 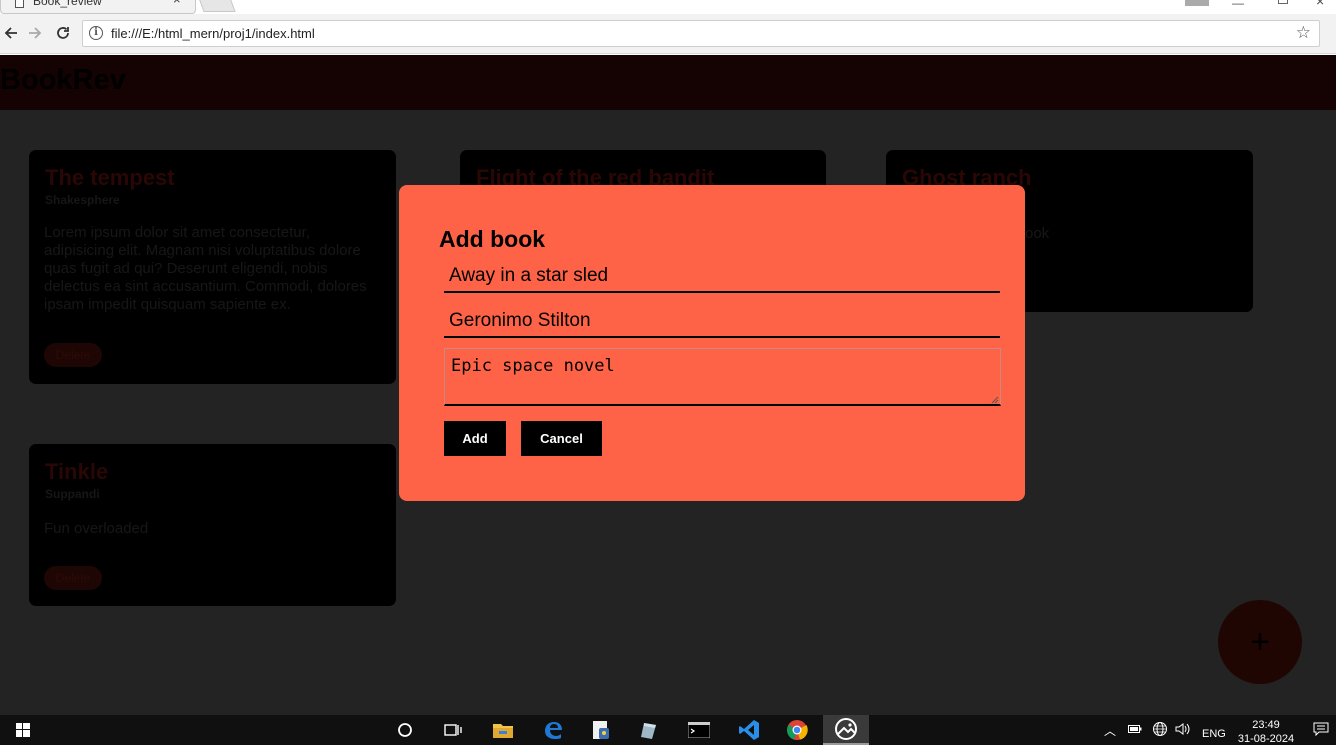 I want to click on command-prompt-icon, so click(x=699, y=730).